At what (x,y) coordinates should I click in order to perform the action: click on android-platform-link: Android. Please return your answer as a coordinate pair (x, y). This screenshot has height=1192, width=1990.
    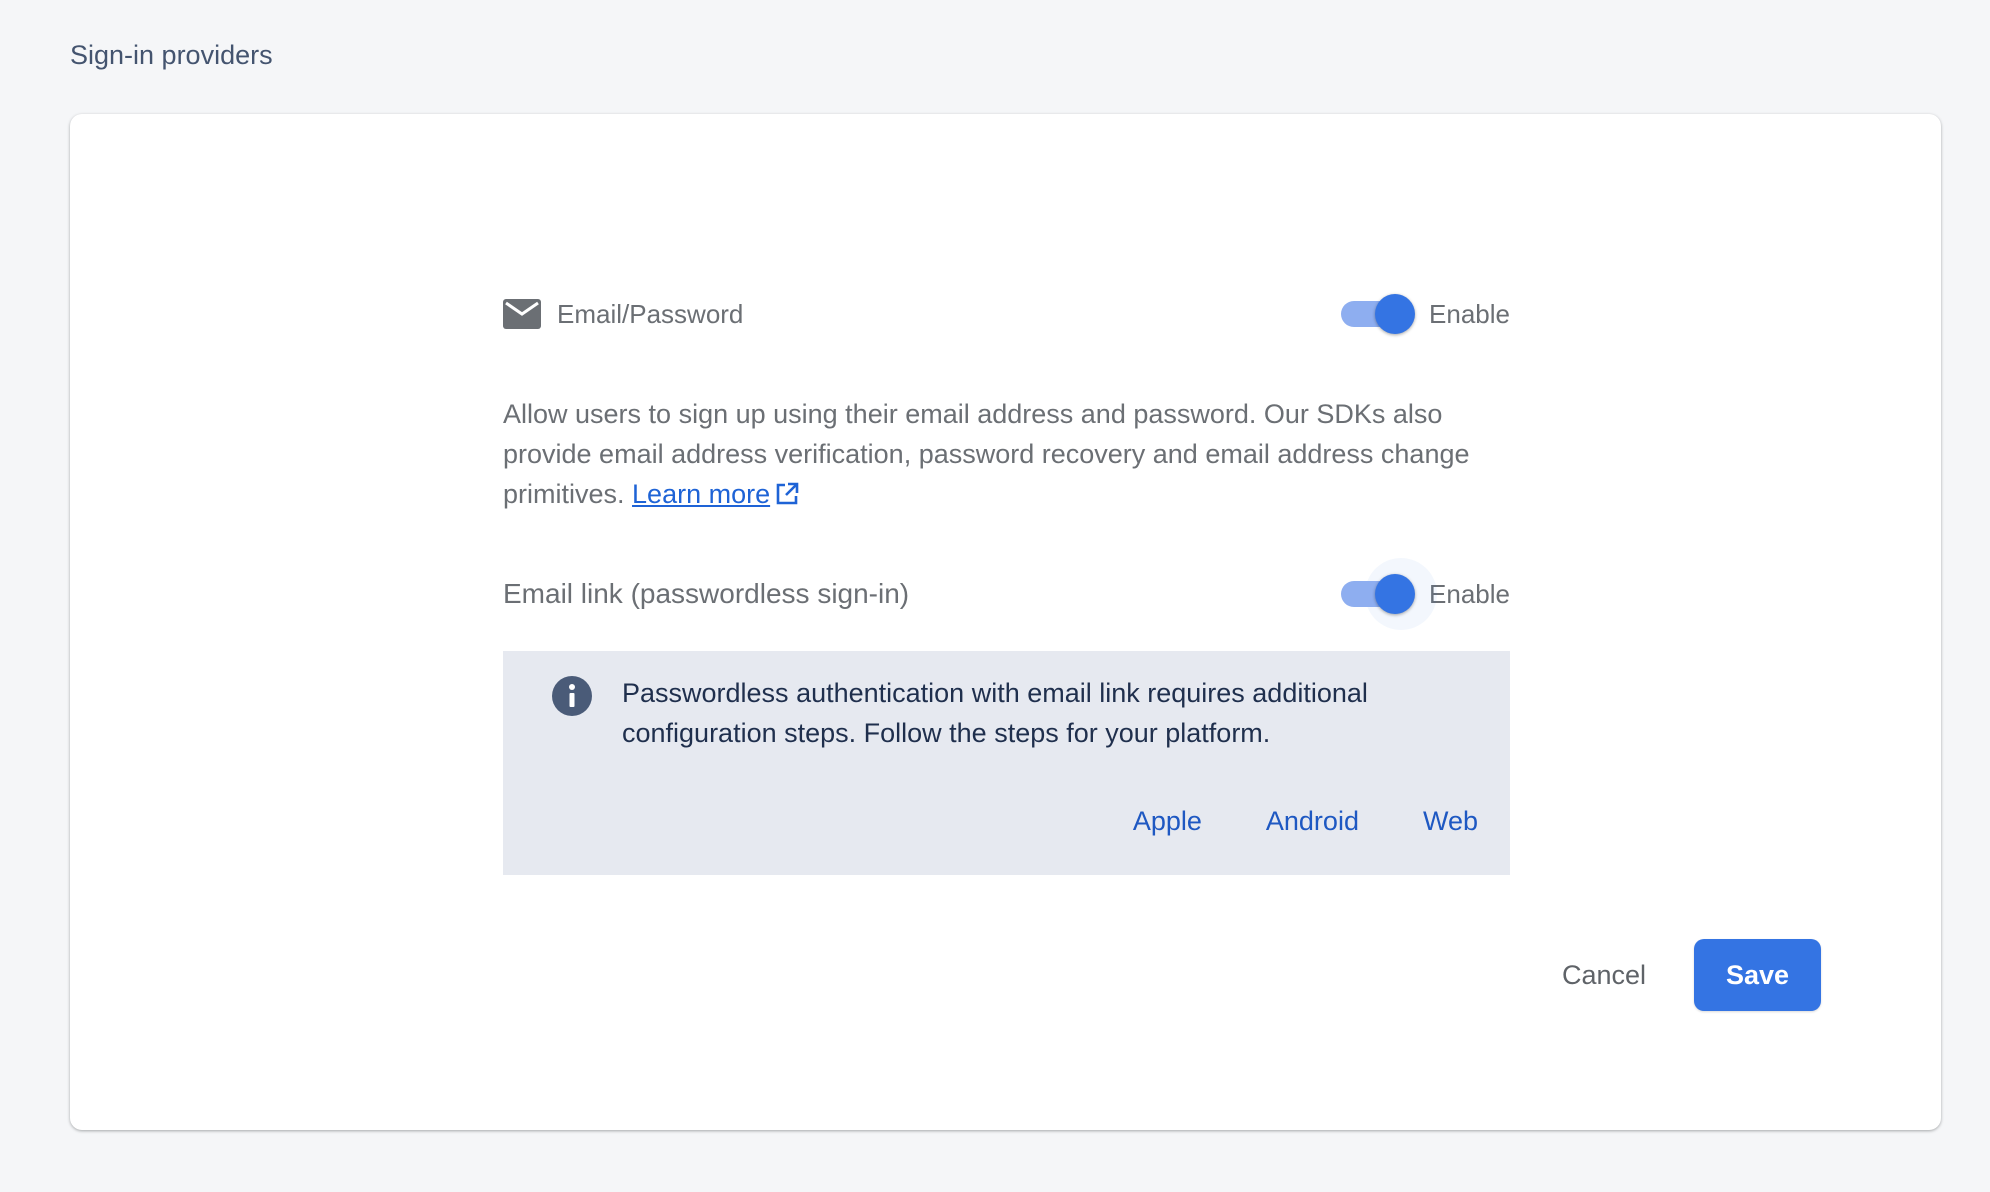
    Looking at the image, I should click on (1312, 821).